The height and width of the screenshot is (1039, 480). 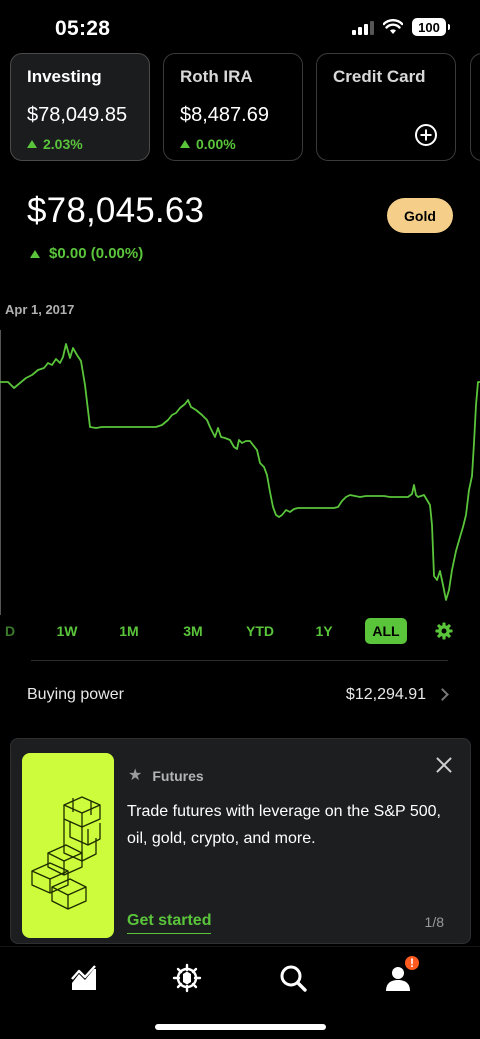 What do you see at coordinates (83, 28) in the screenshot?
I see `status-time: 05:28` at bounding box center [83, 28].